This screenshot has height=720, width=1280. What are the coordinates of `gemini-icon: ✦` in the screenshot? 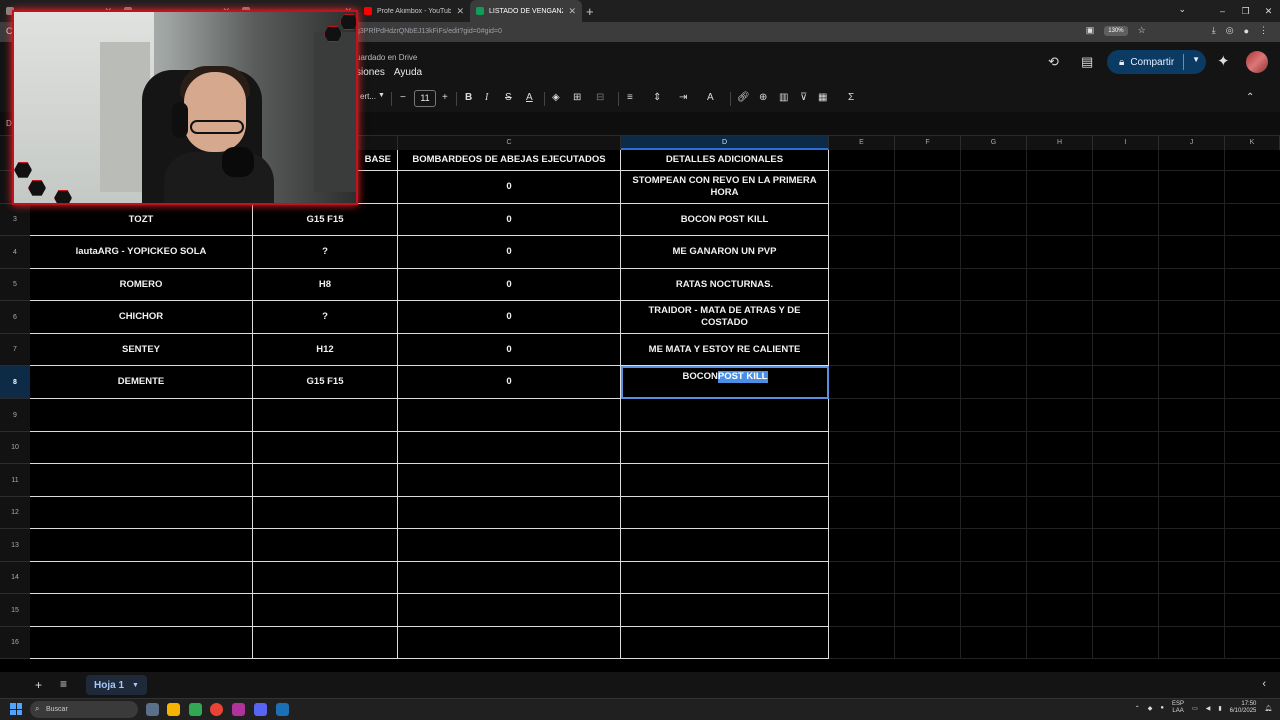 It's located at (1223, 61).